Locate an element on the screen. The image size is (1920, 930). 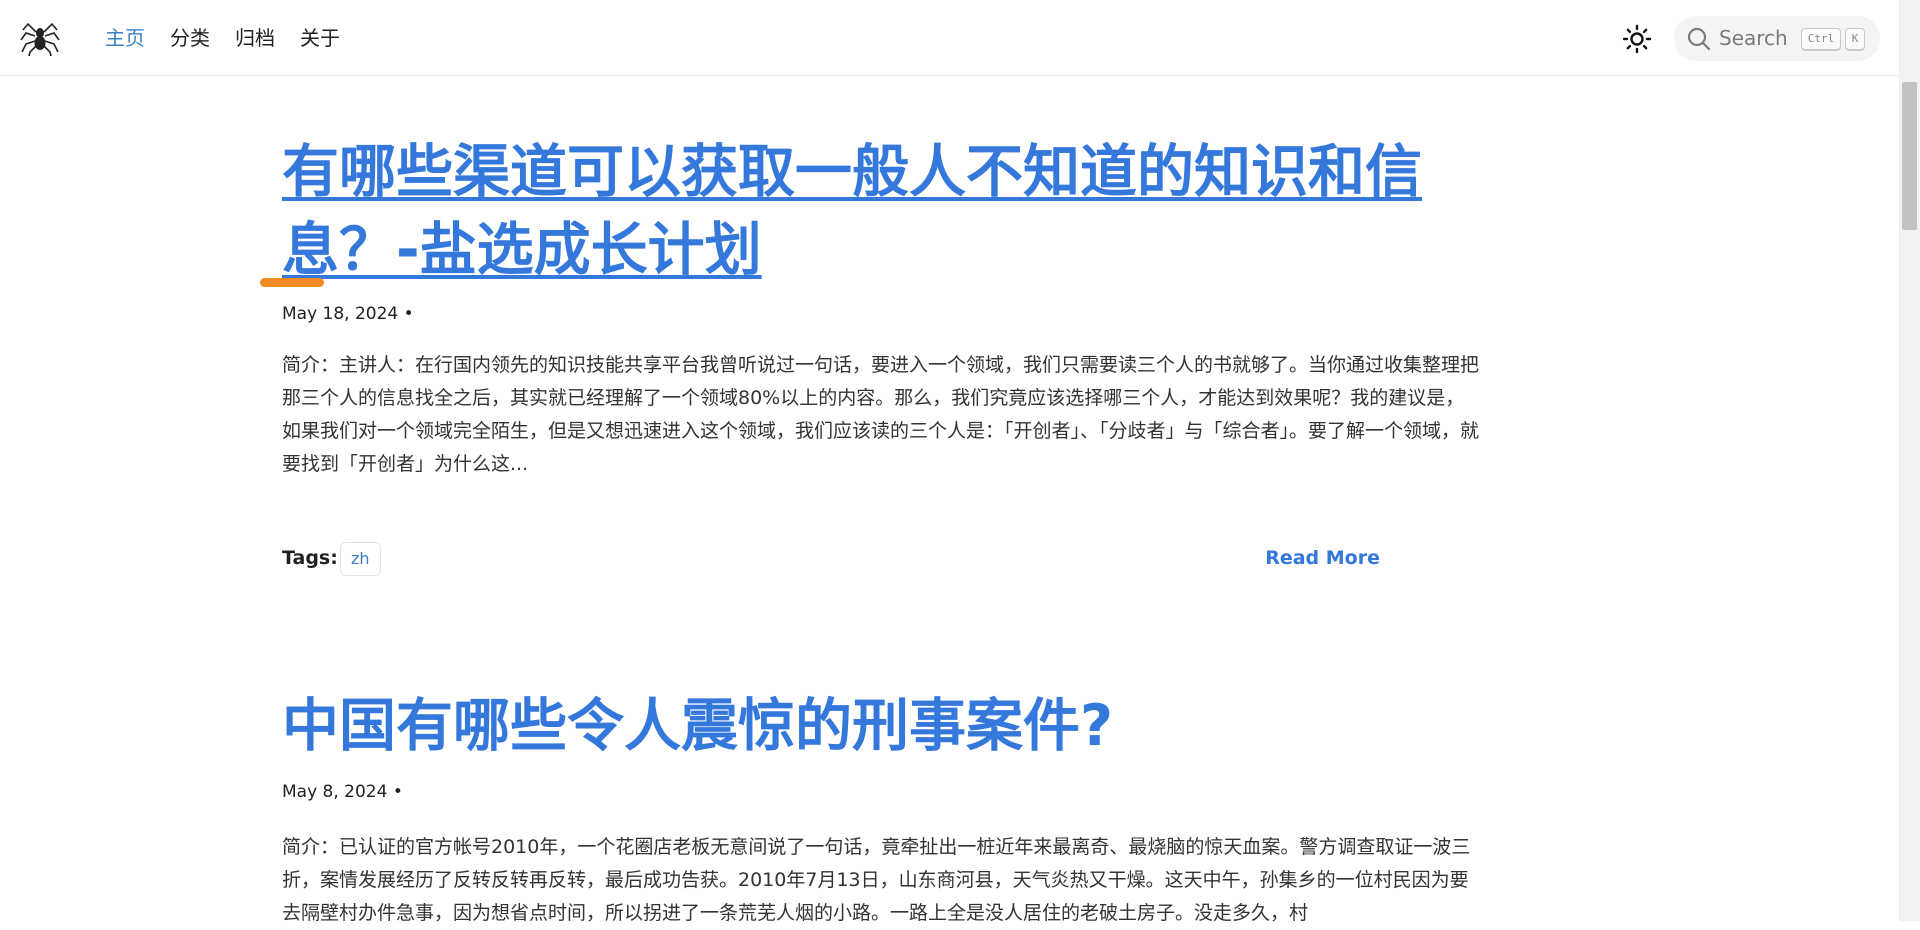
scrollbar-thumb is located at coordinates (1909, 156).